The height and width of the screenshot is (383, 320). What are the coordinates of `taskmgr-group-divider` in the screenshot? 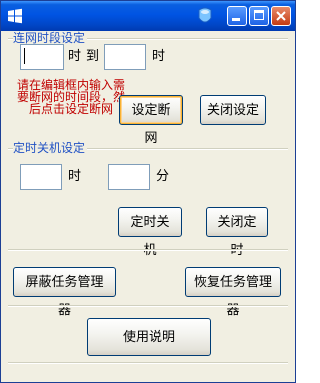 It's located at (148, 306).